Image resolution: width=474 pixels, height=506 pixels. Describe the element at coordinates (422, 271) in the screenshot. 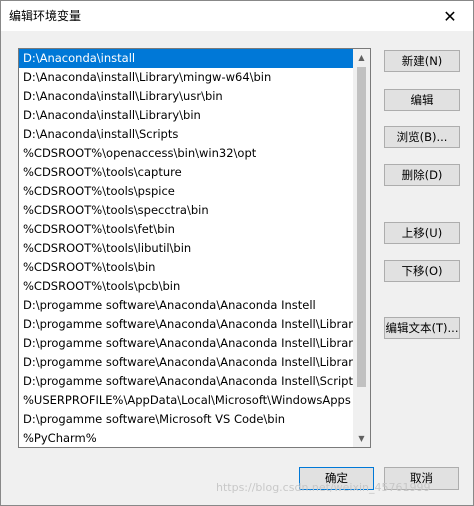

I see `move-down-button: 下移(O)` at that location.